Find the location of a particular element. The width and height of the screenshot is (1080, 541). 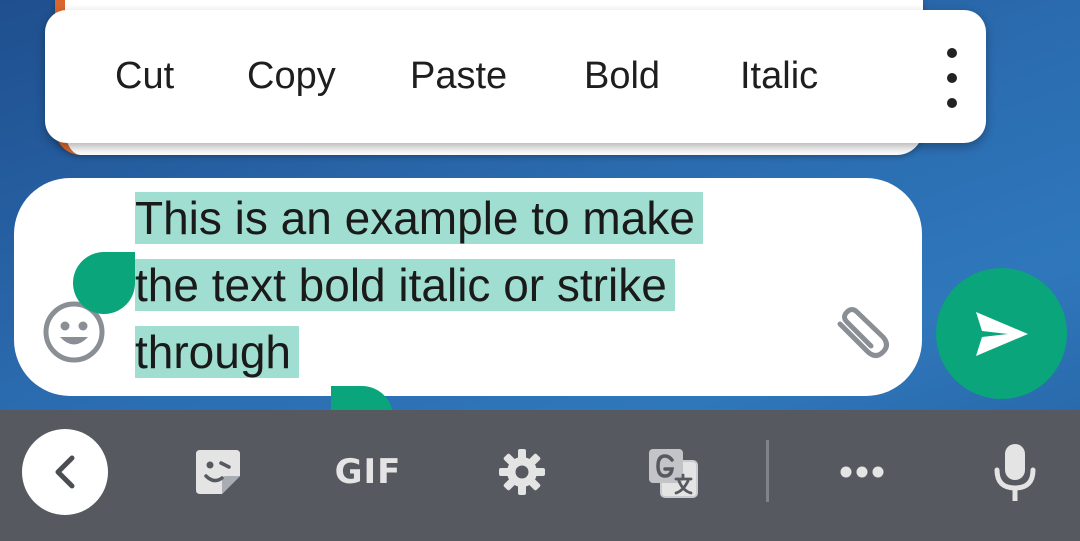

send-icon is located at coordinates (1001, 333).